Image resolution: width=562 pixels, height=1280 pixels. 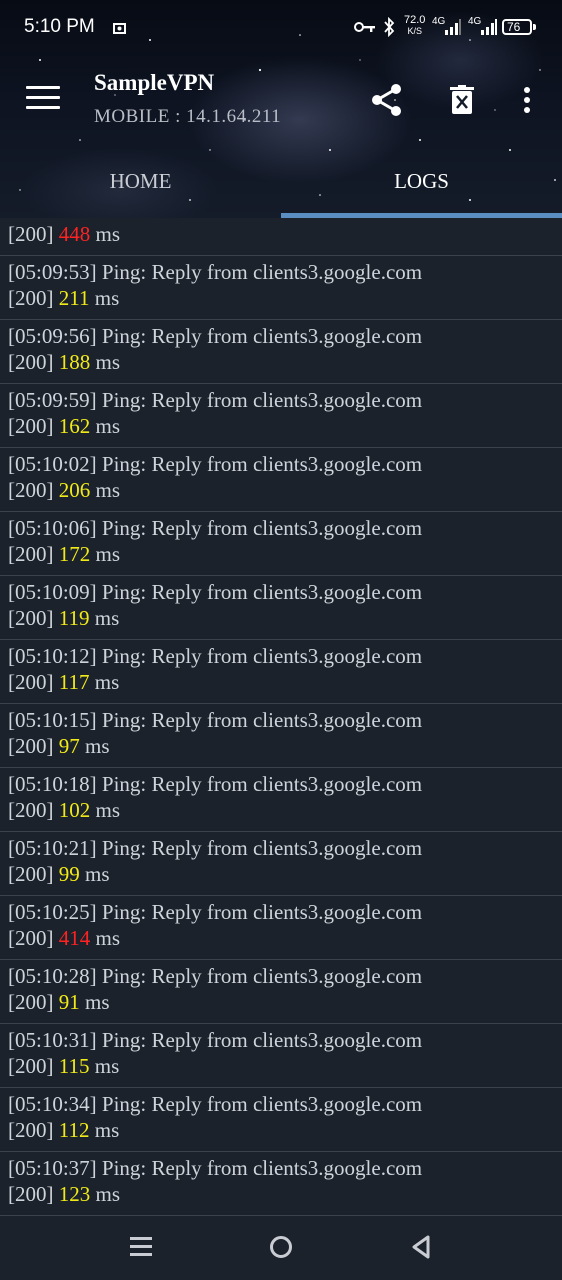 I want to click on log-result-line: [200] 123 ms, so click(x=64, y=1194).